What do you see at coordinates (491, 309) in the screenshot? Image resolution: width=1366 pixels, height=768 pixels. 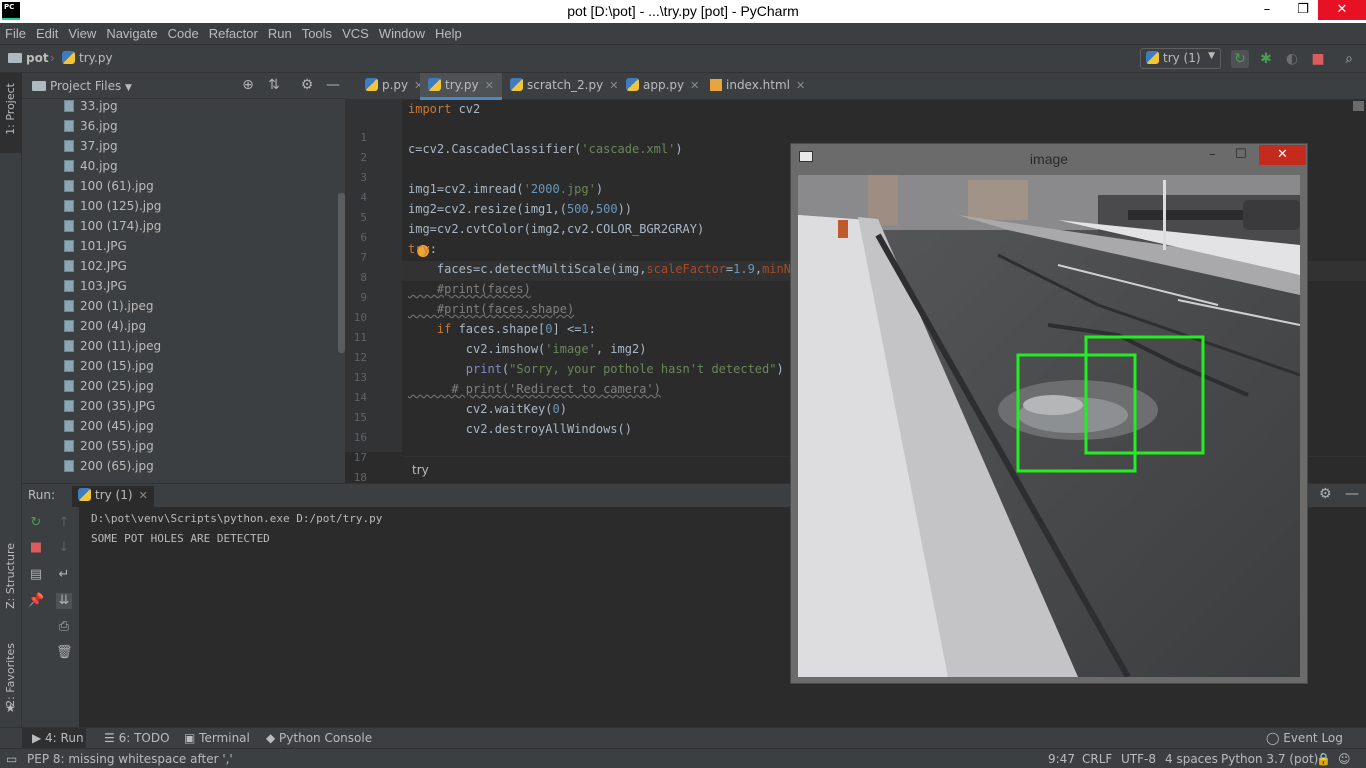 I see `code-line: #print(faces.shape)` at bounding box center [491, 309].